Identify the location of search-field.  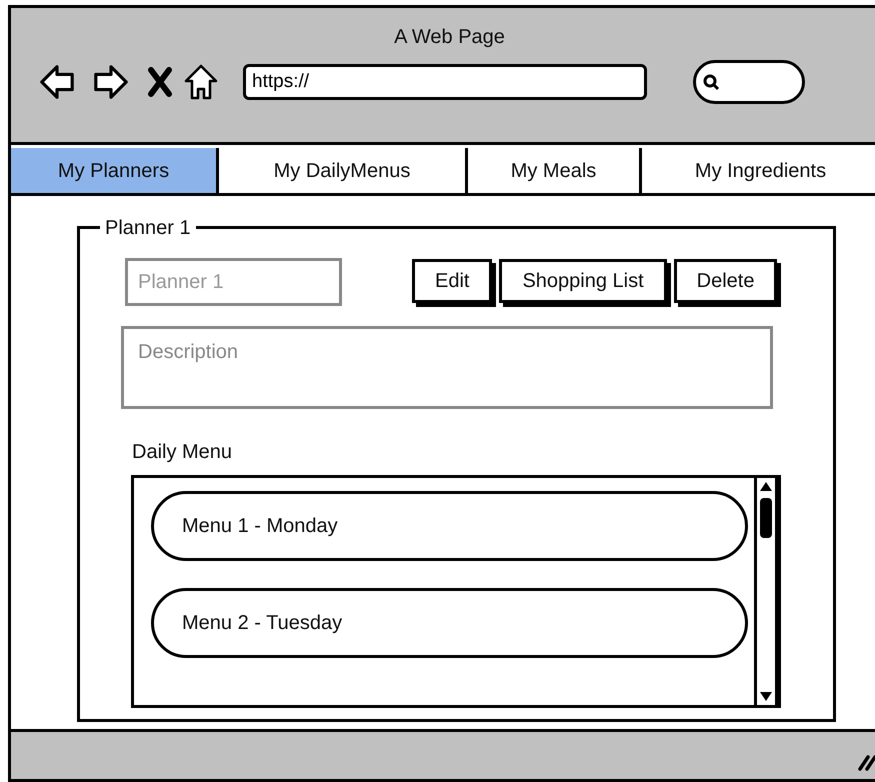
(749, 82).